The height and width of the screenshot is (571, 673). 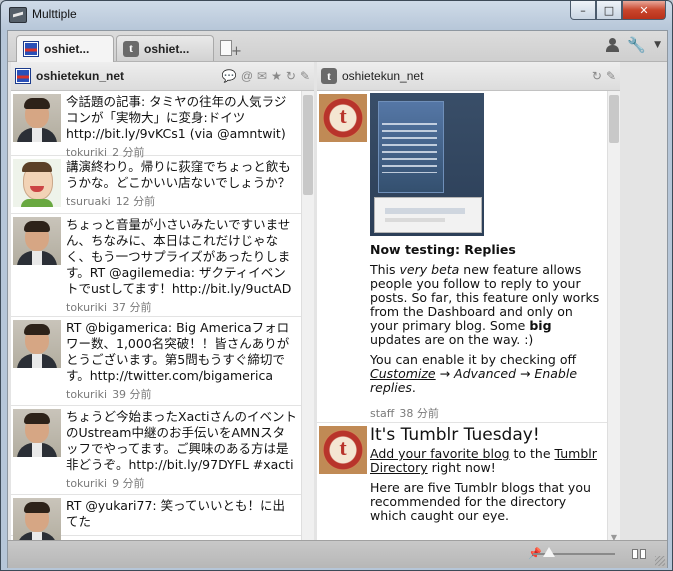 I want to click on tweet-user: tsuruaki, so click(x=88, y=201).